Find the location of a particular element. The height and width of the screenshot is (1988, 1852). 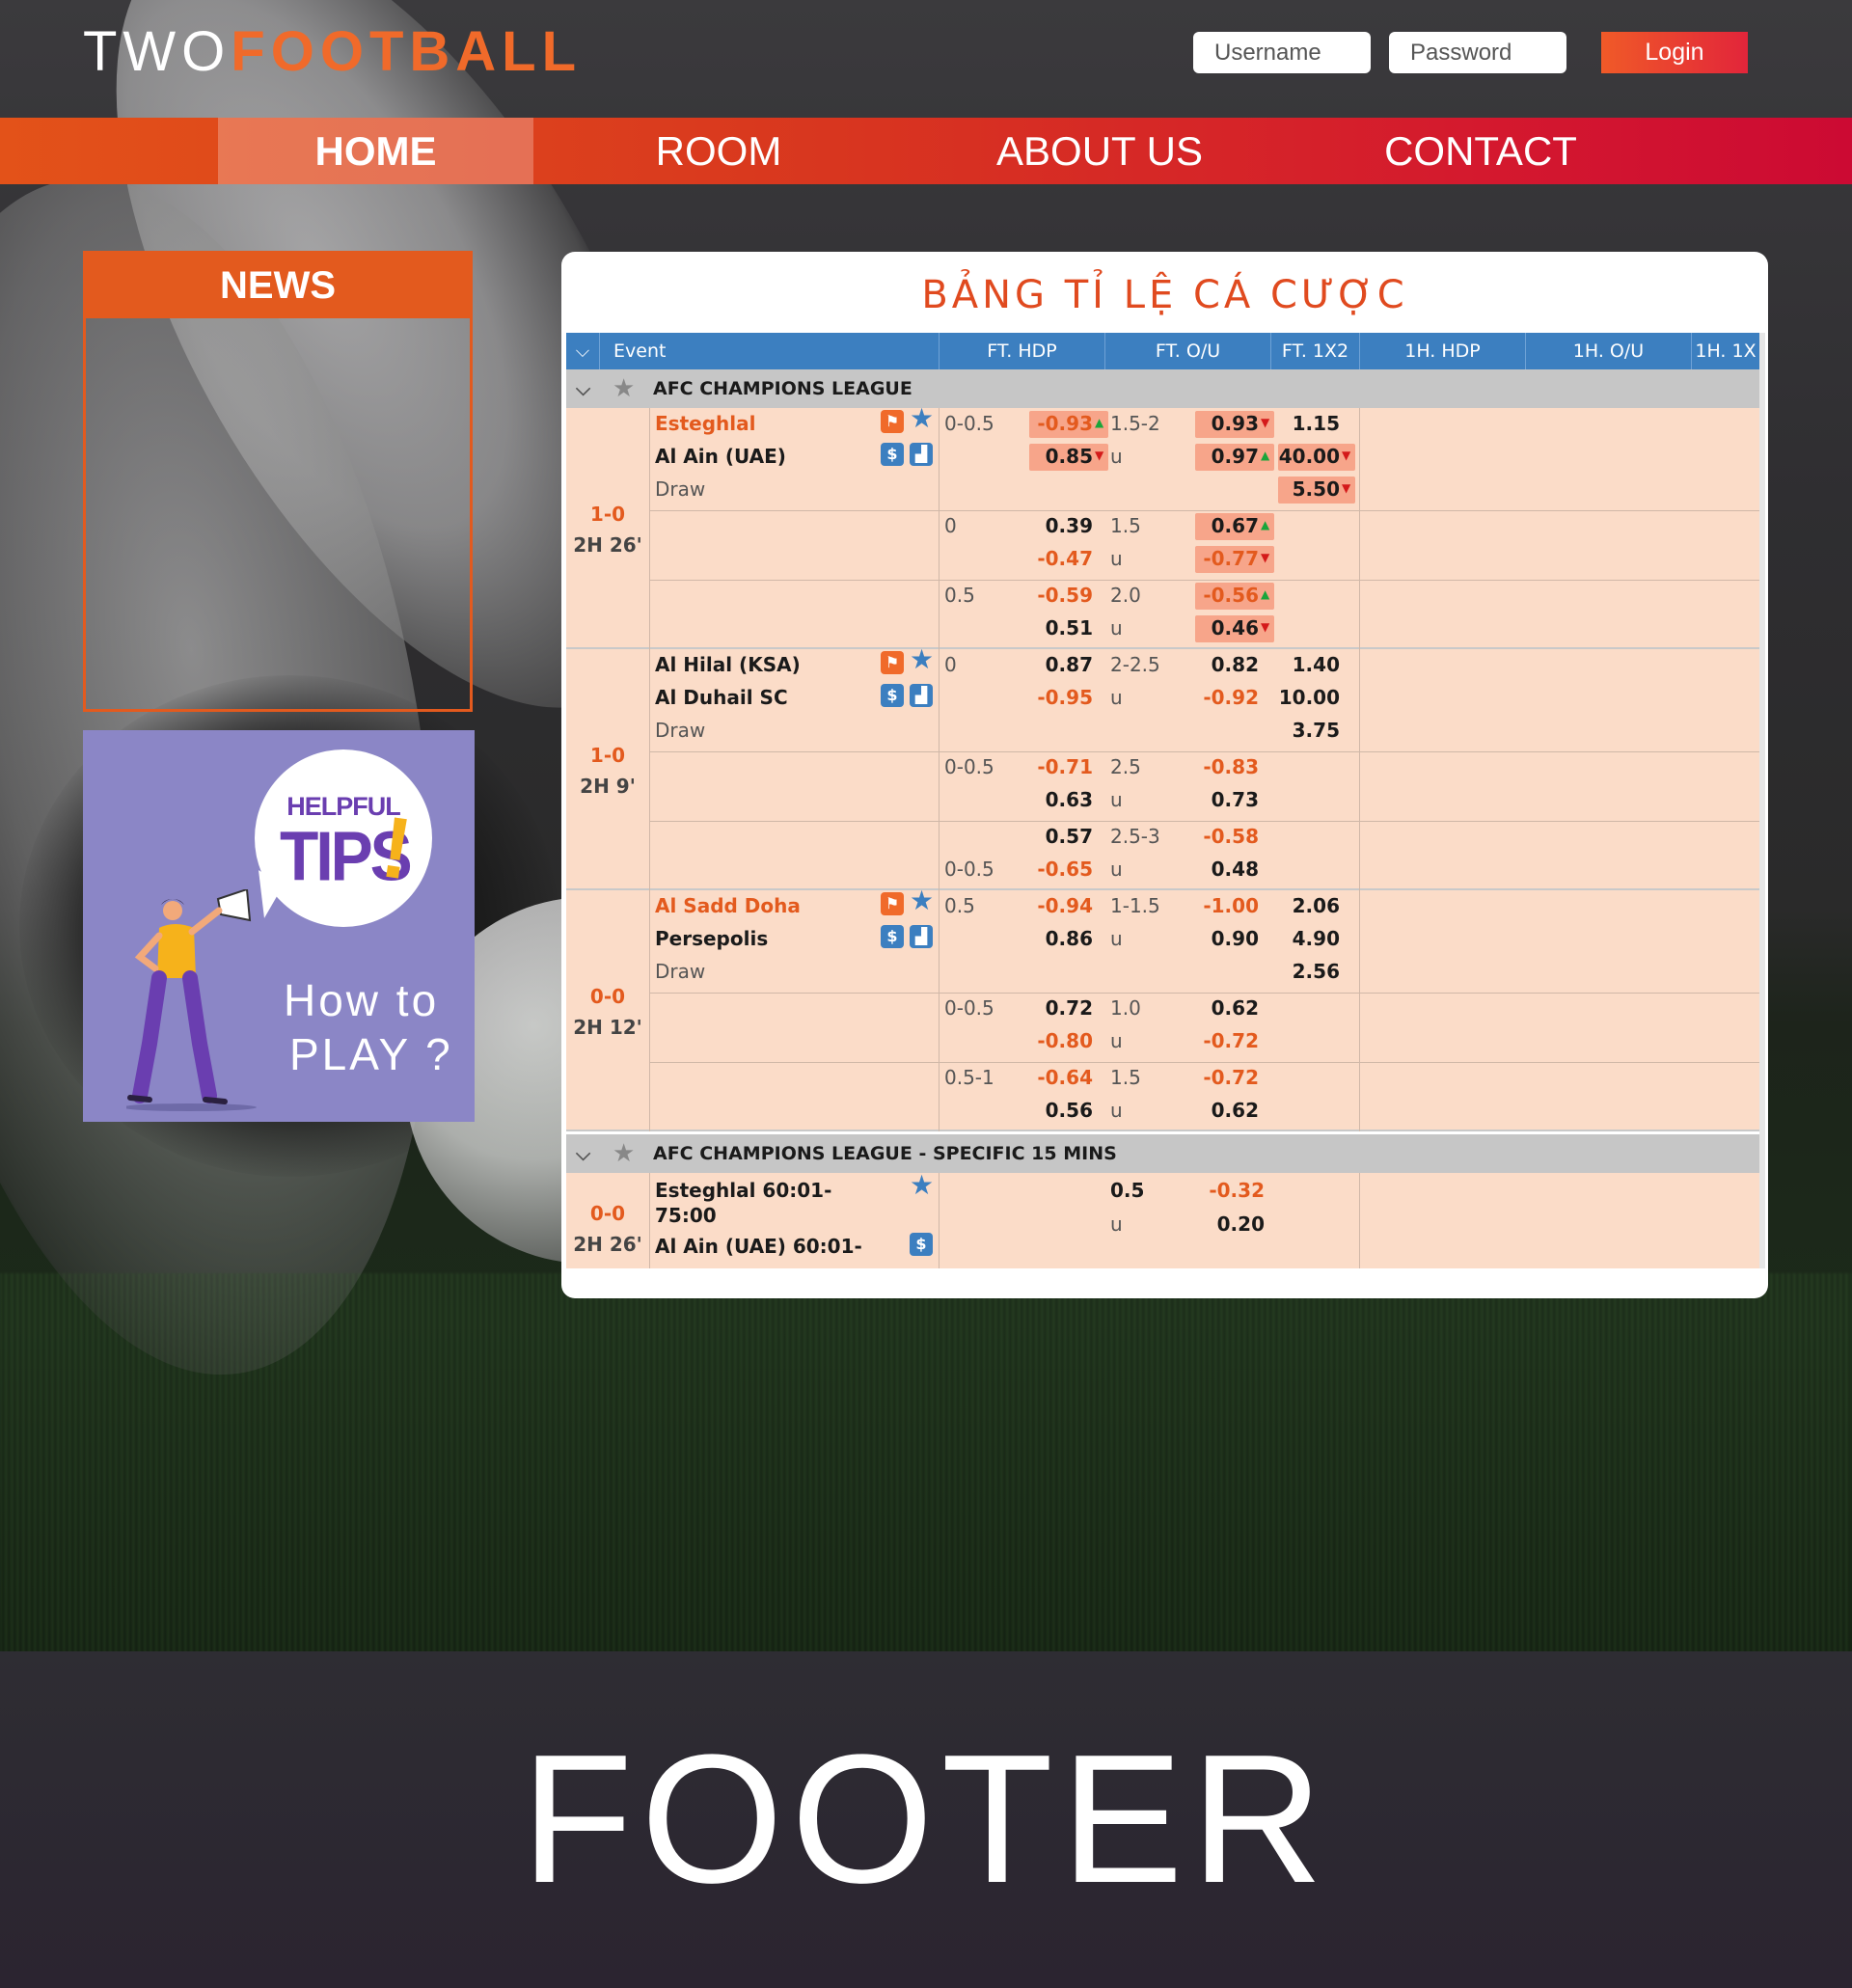

table-scrollbar is located at coordinates (1762, 800).